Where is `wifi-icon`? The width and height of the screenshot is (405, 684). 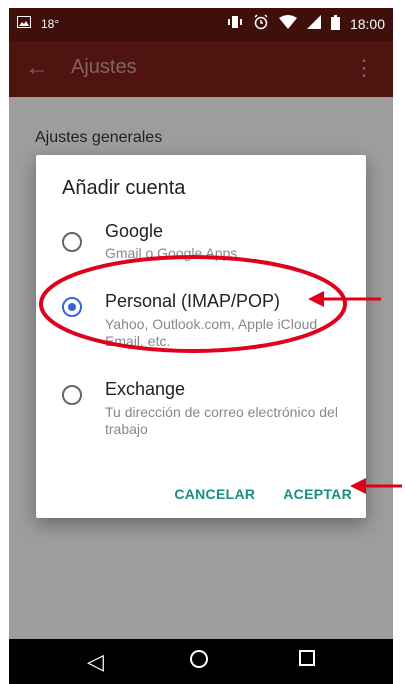 wifi-icon is located at coordinates (287, 23).